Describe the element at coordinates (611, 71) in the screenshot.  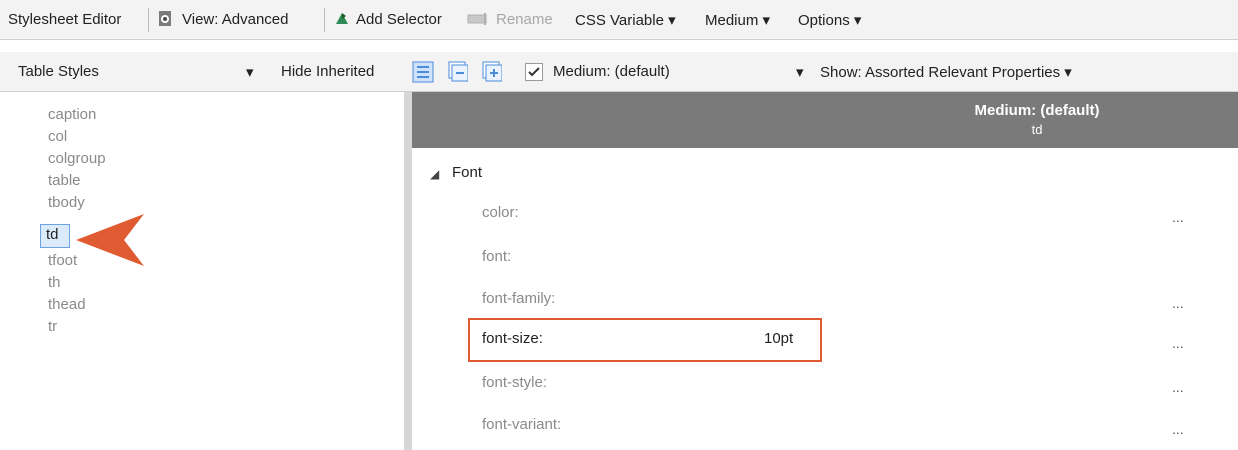
I see `medium-checkbox-label: Medium: (default)` at that location.